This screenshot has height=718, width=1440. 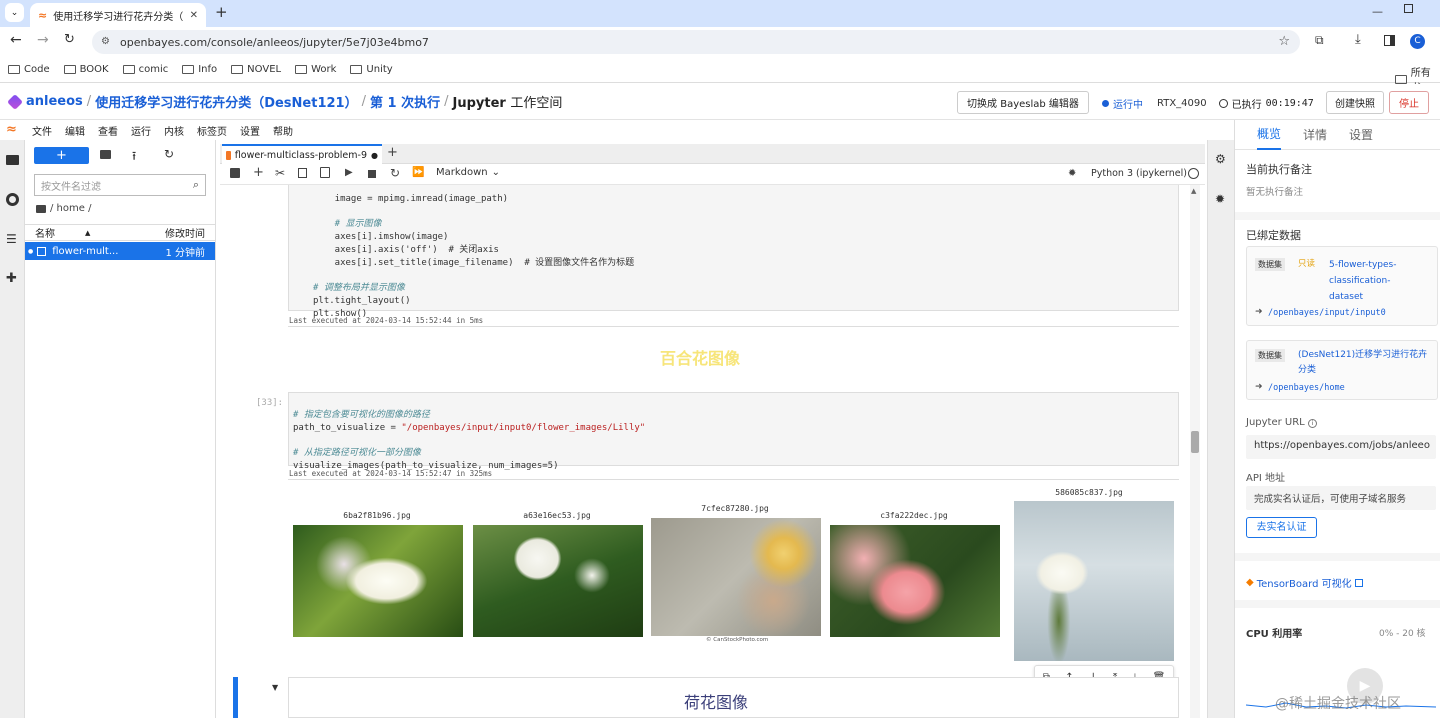 I want to click on cut-icon: ✂, so click(x=280, y=173).